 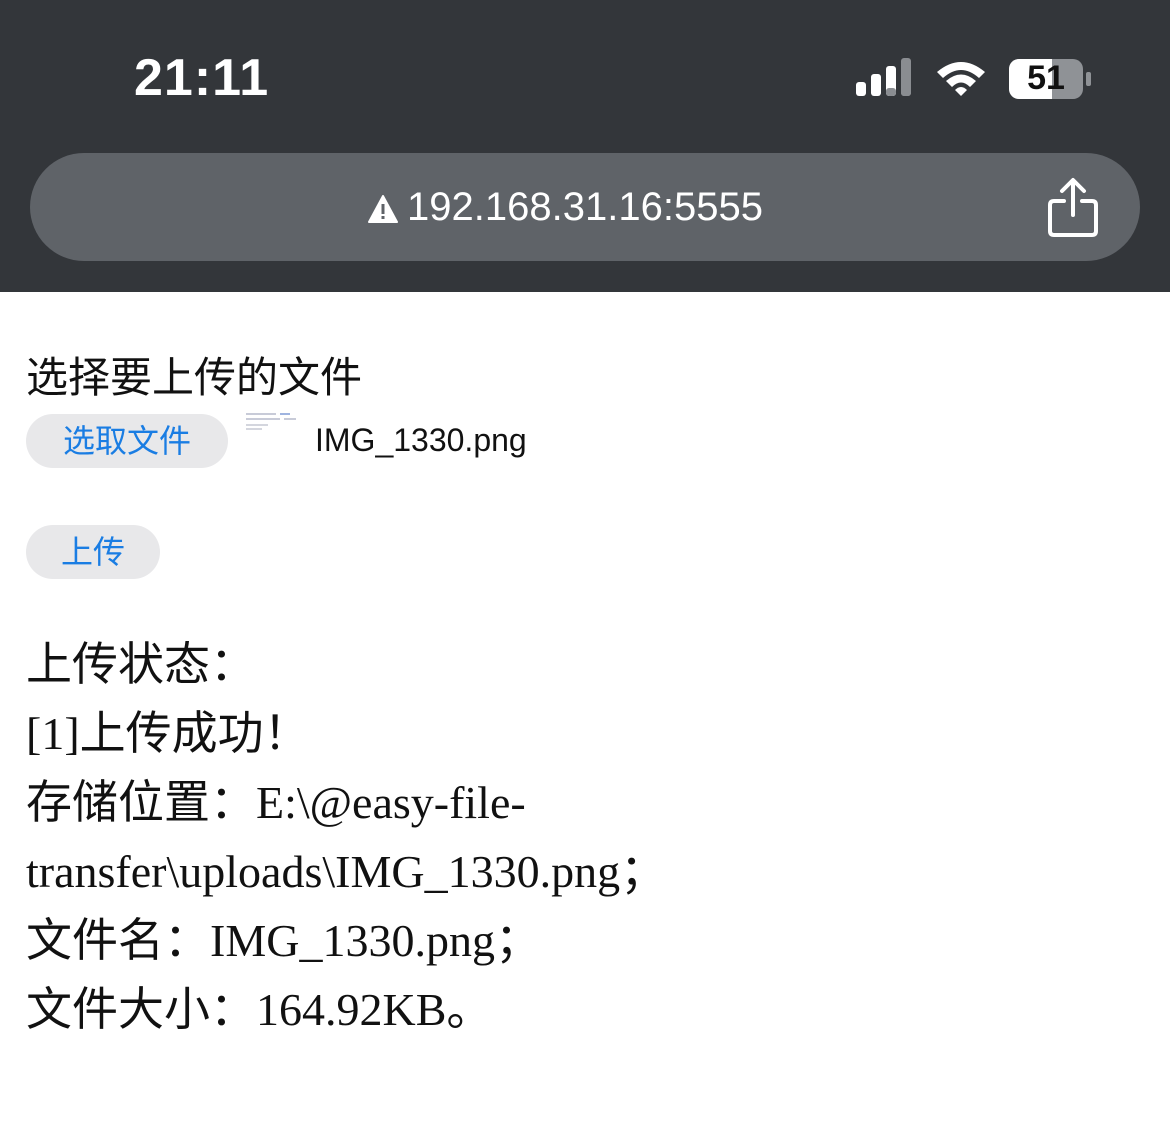 I want to click on storage-location-line-2: transfer\uploads\IMG_1330.png；, so click(x=346, y=871).